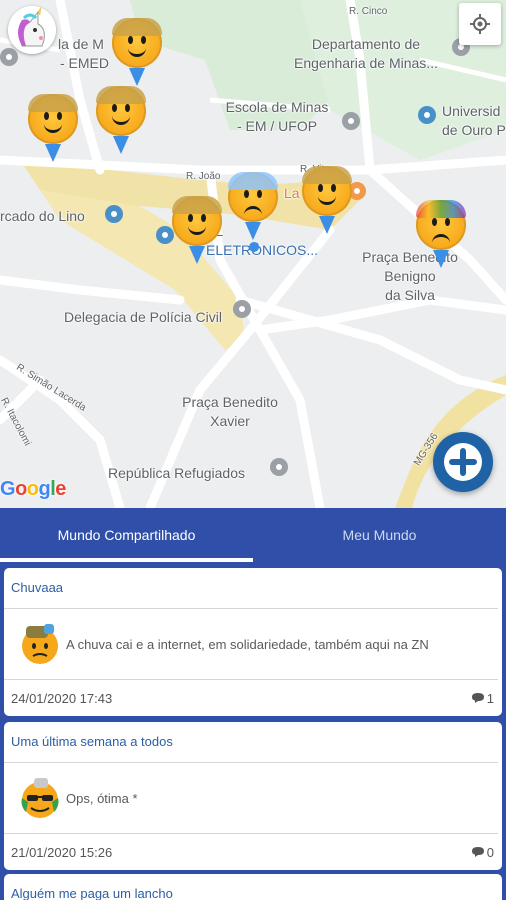 This screenshot has height=900, width=506. Describe the element at coordinates (254, 247) in the screenshot. I see `current-location-dot` at that location.